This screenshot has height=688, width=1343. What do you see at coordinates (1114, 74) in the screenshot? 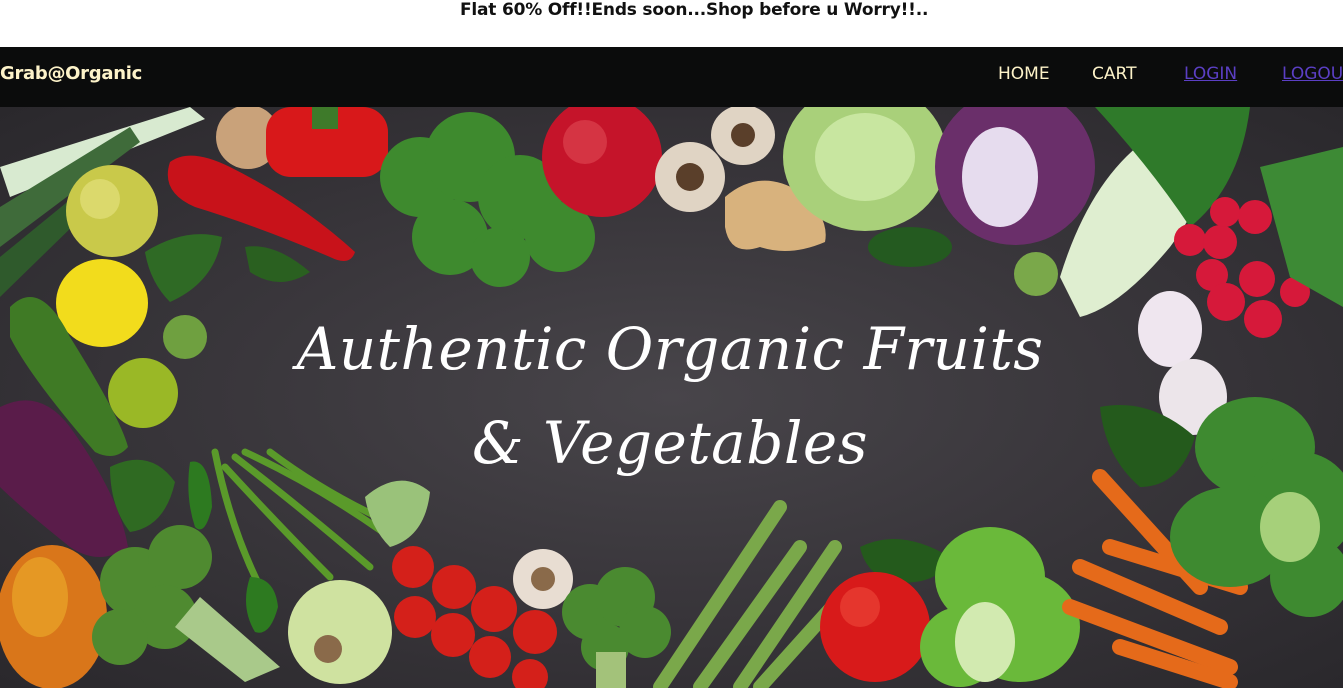
I see `nav-link-cart: CART` at bounding box center [1114, 74].